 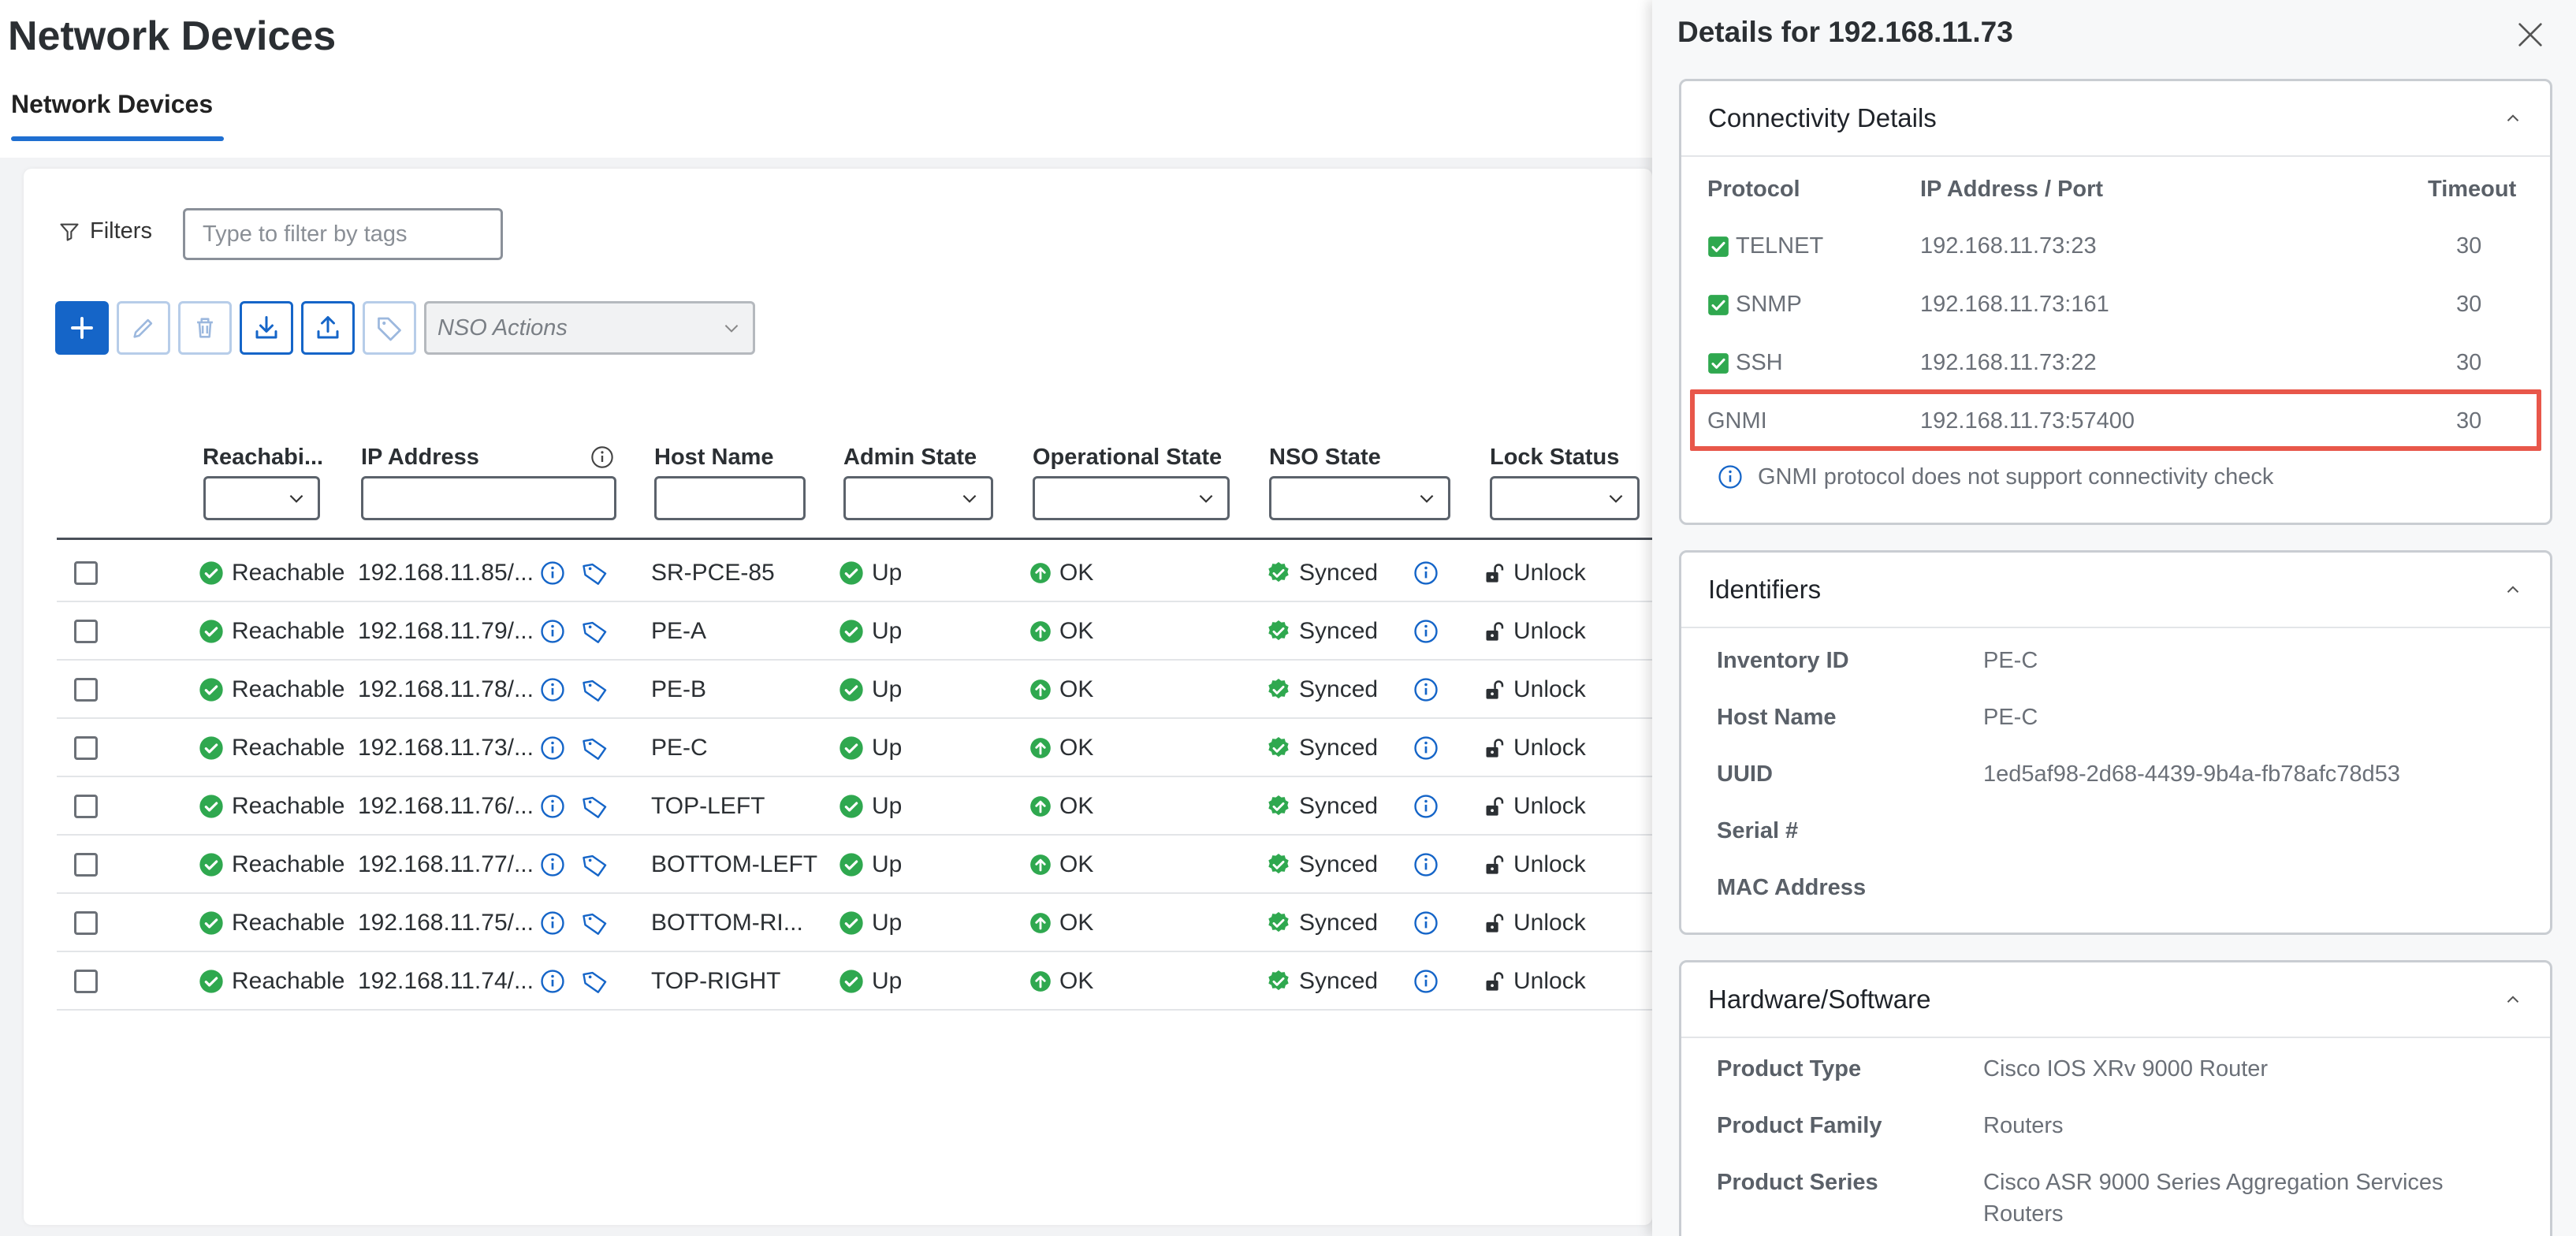 I want to click on col-header-lock: Lock Status, so click(x=1554, y=458).